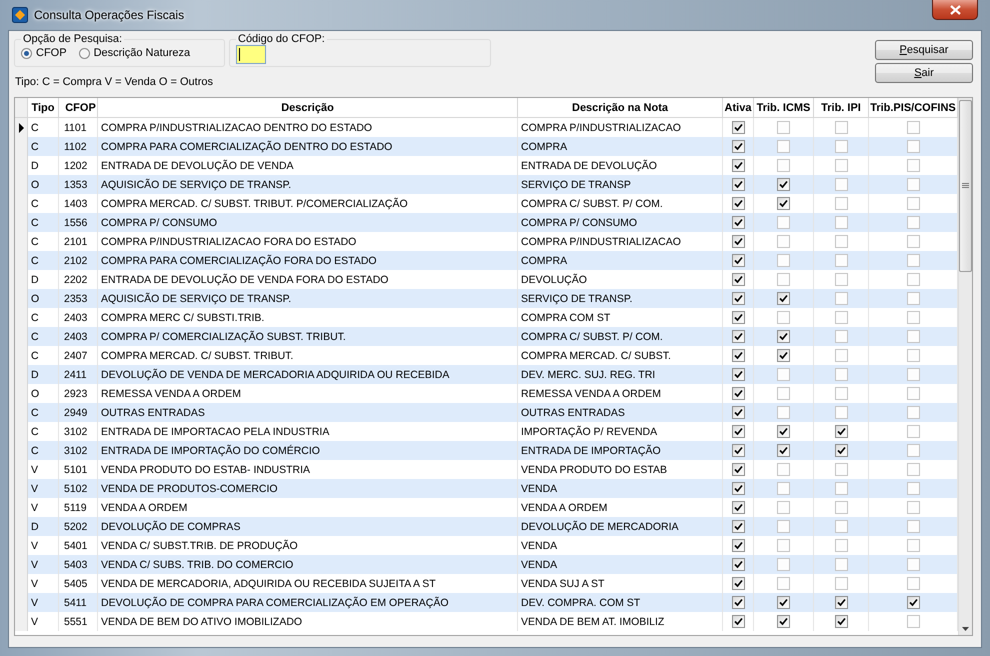  Describe the element at coordinates (955, 10) in the screenshot. I see `close-button` at that location.